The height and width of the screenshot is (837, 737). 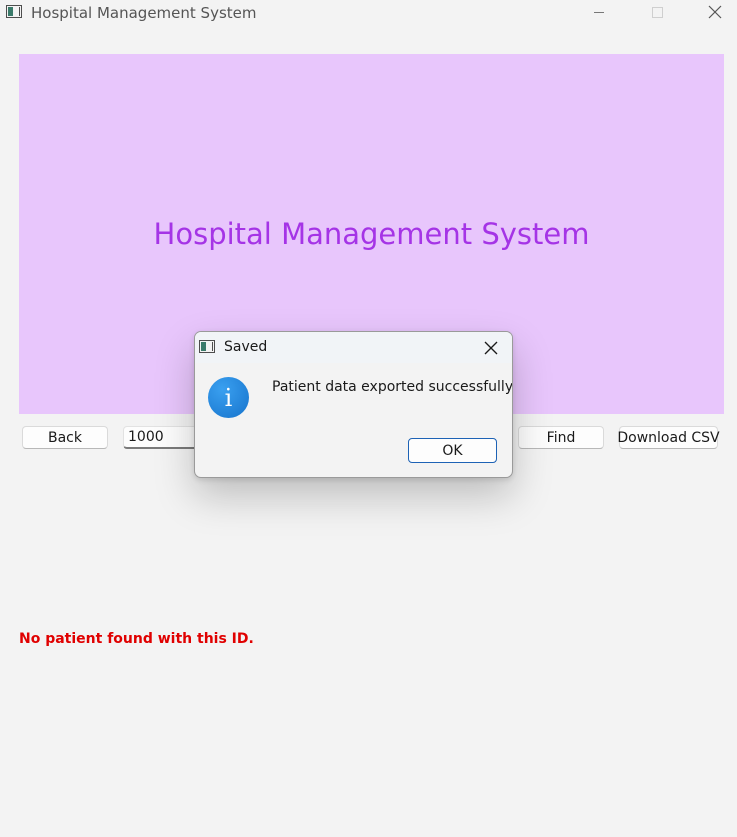 I want to click on dialog-title: Saved, so click(x=246, y=347).